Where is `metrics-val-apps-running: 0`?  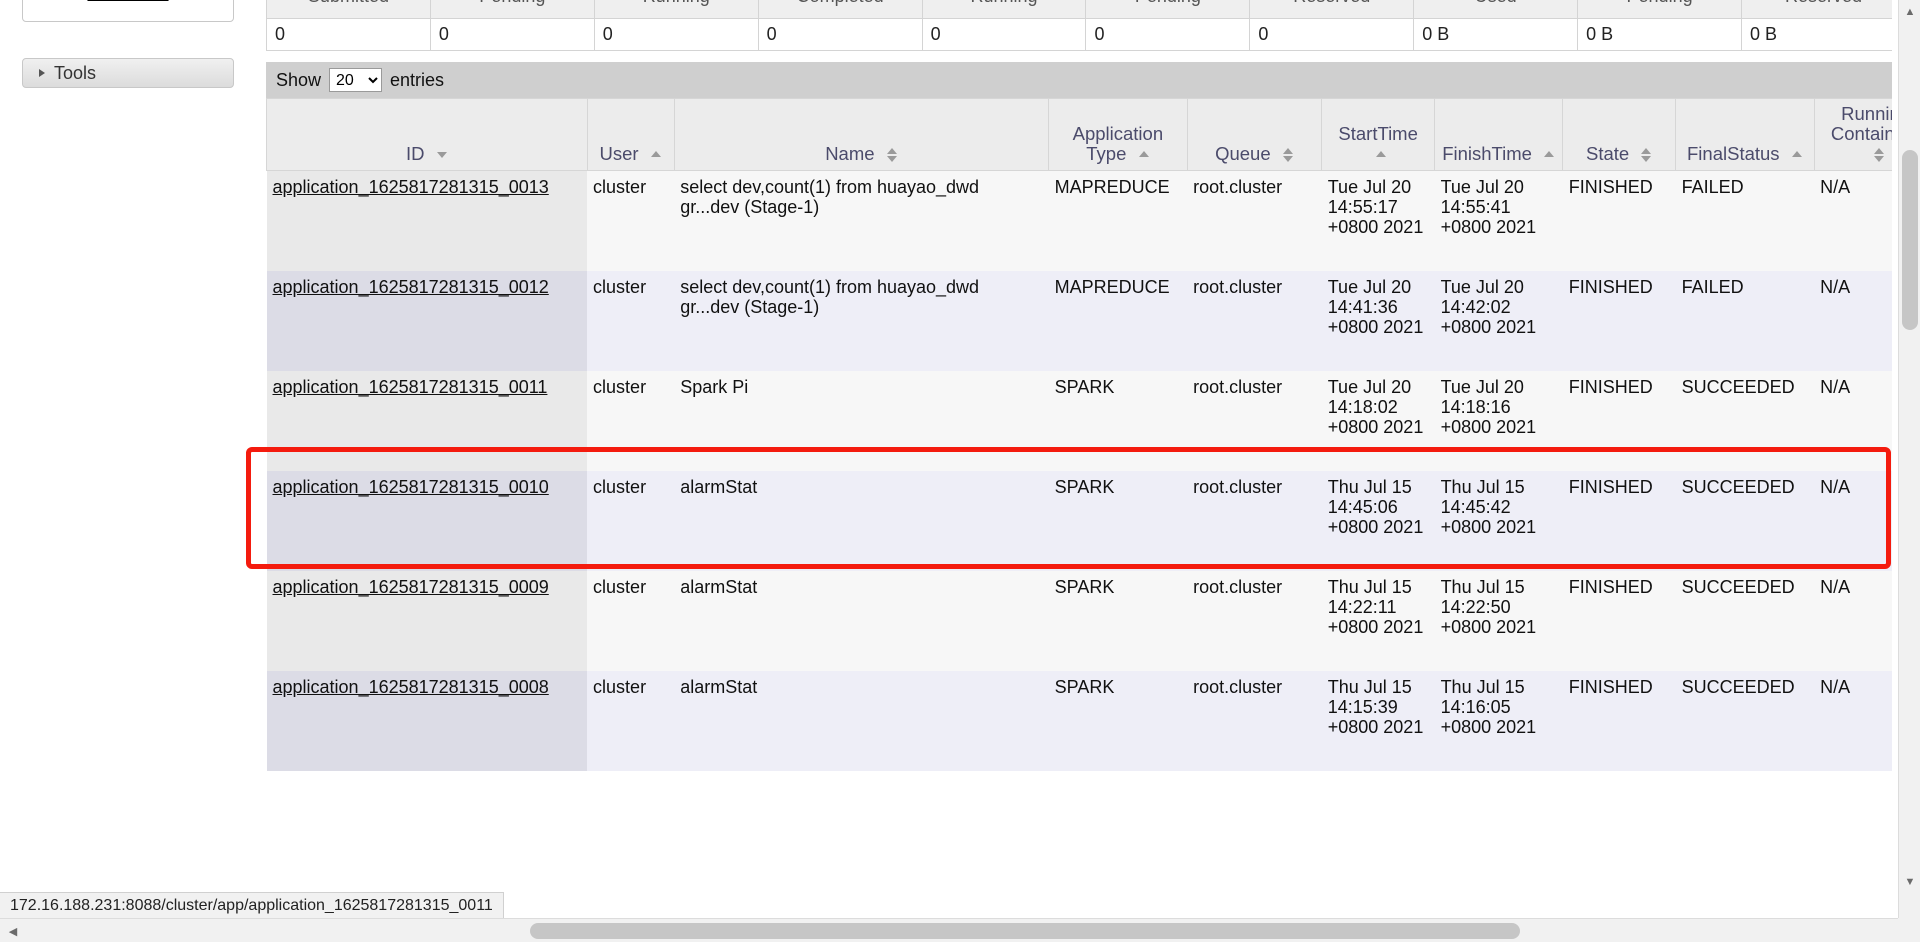
metrics-val-apps-running: 0 is located at coordinates (676, 34).